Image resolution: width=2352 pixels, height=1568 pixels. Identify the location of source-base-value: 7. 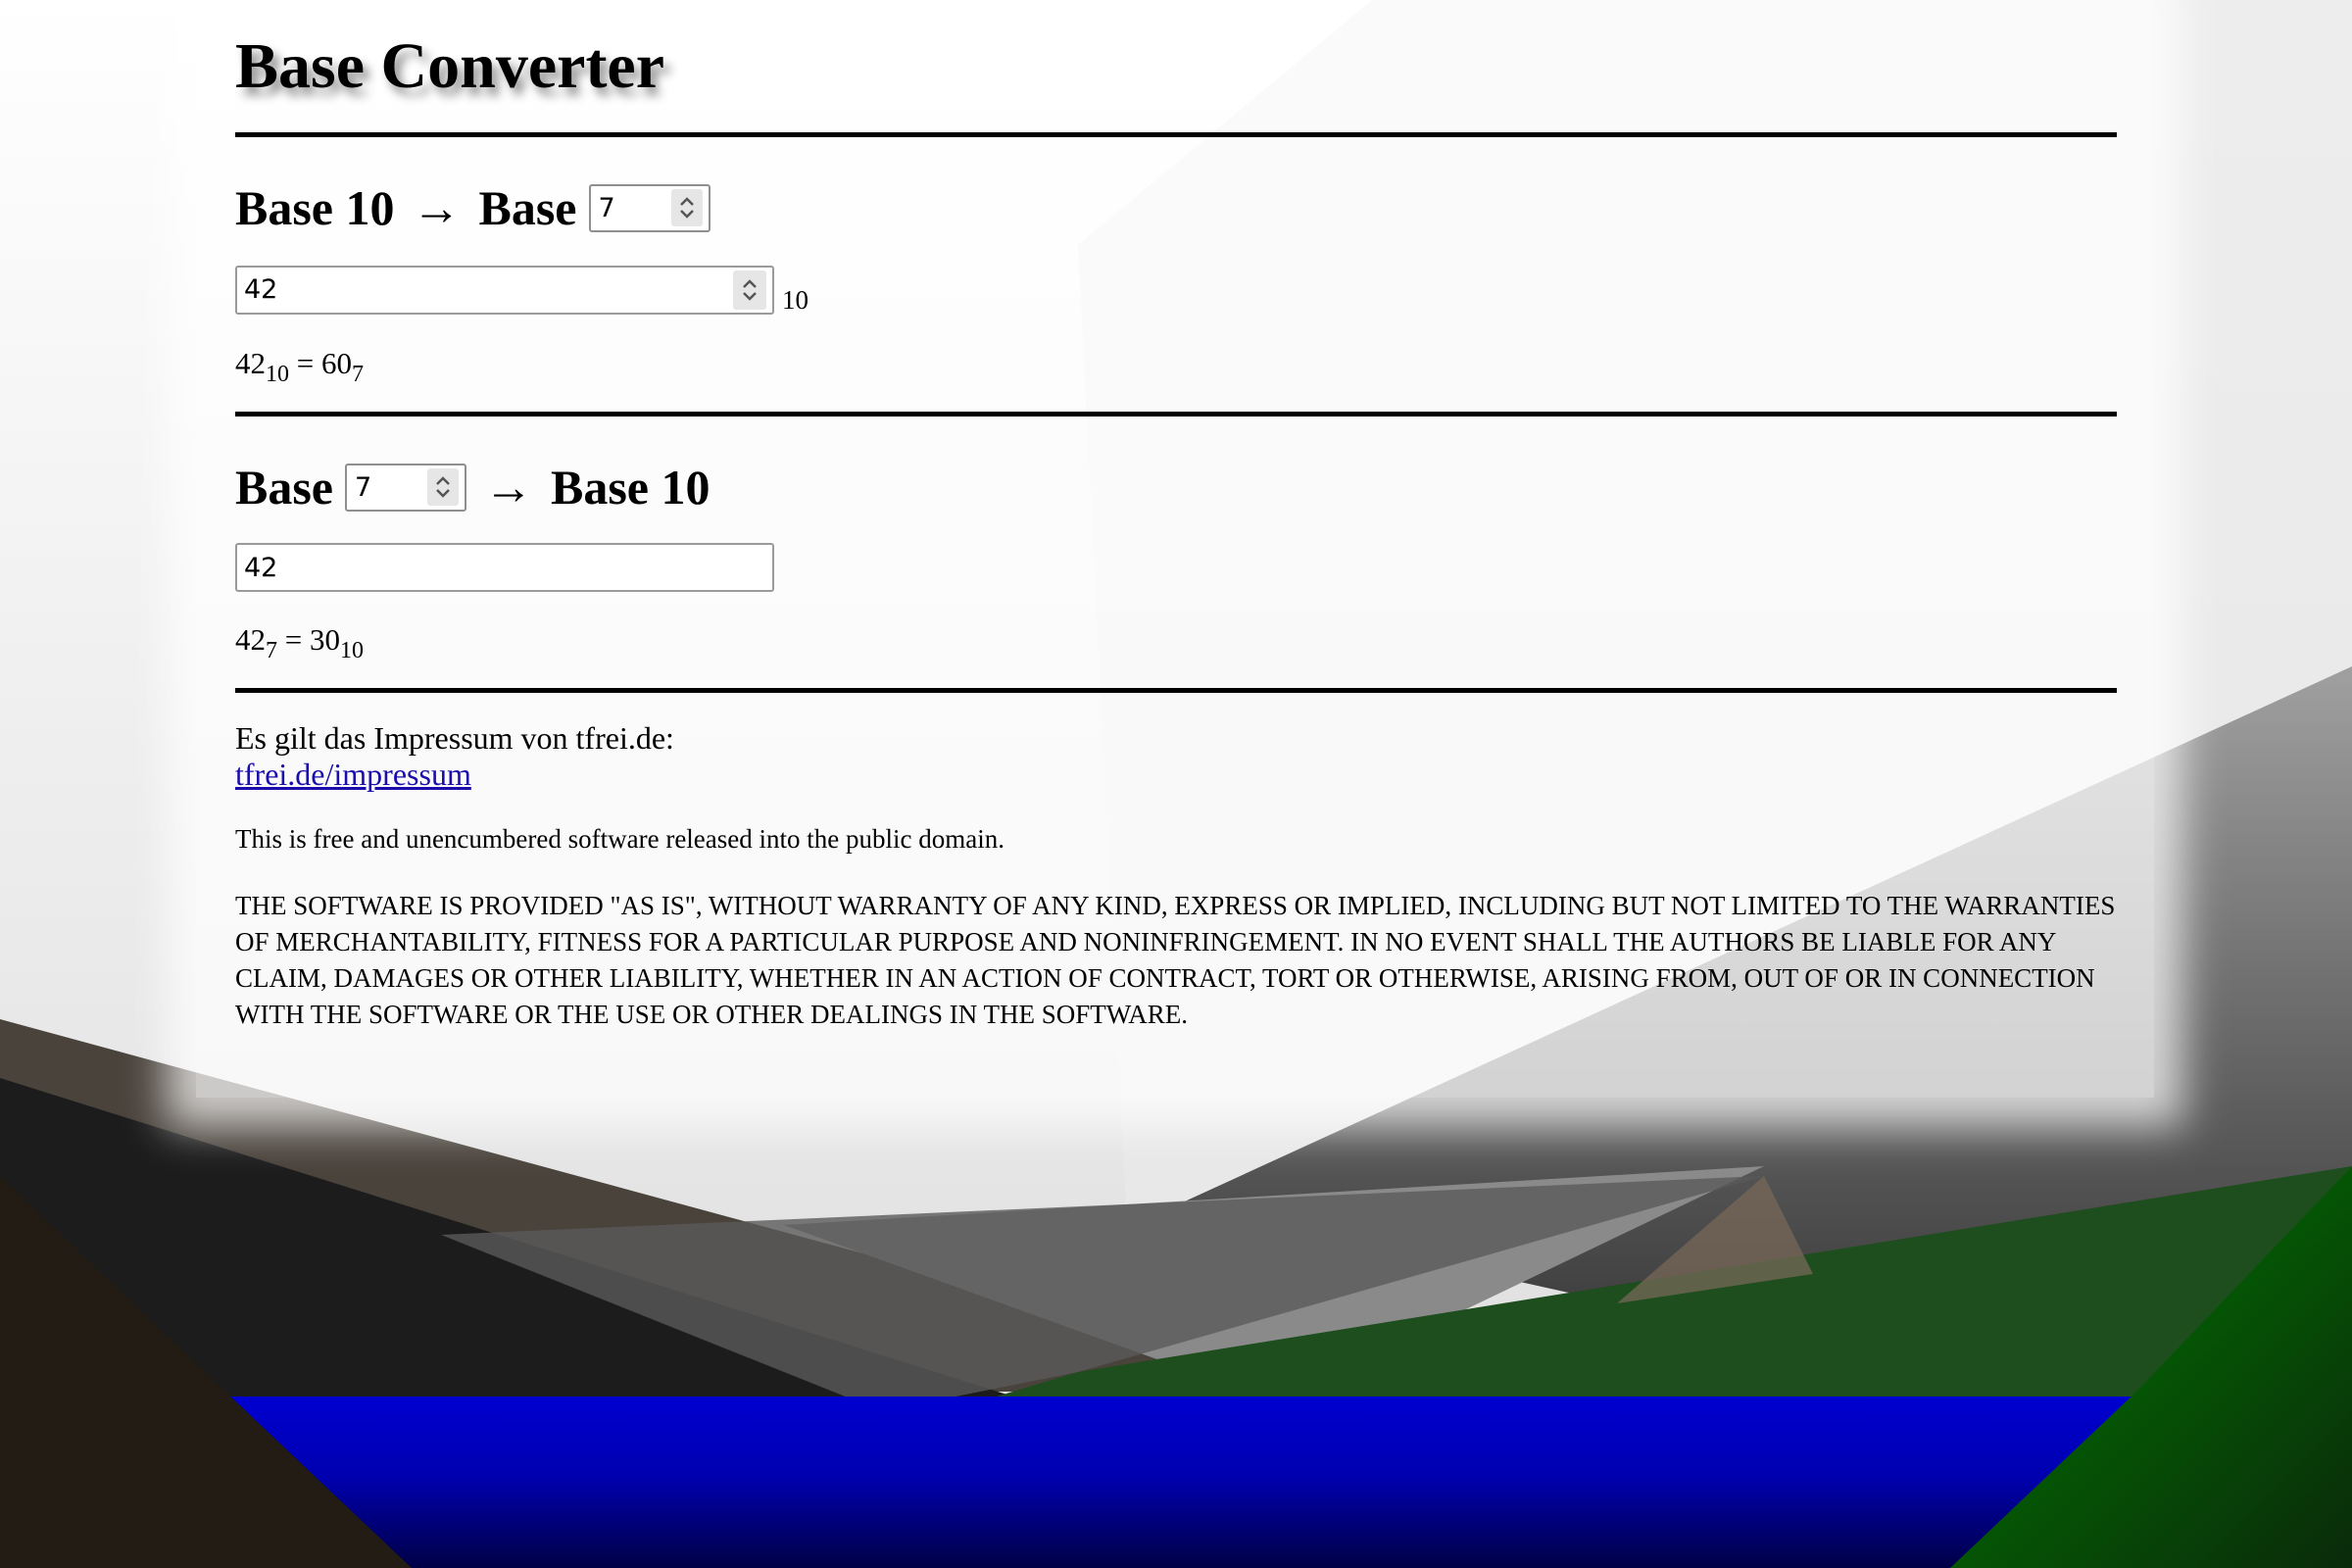
(363, 487).